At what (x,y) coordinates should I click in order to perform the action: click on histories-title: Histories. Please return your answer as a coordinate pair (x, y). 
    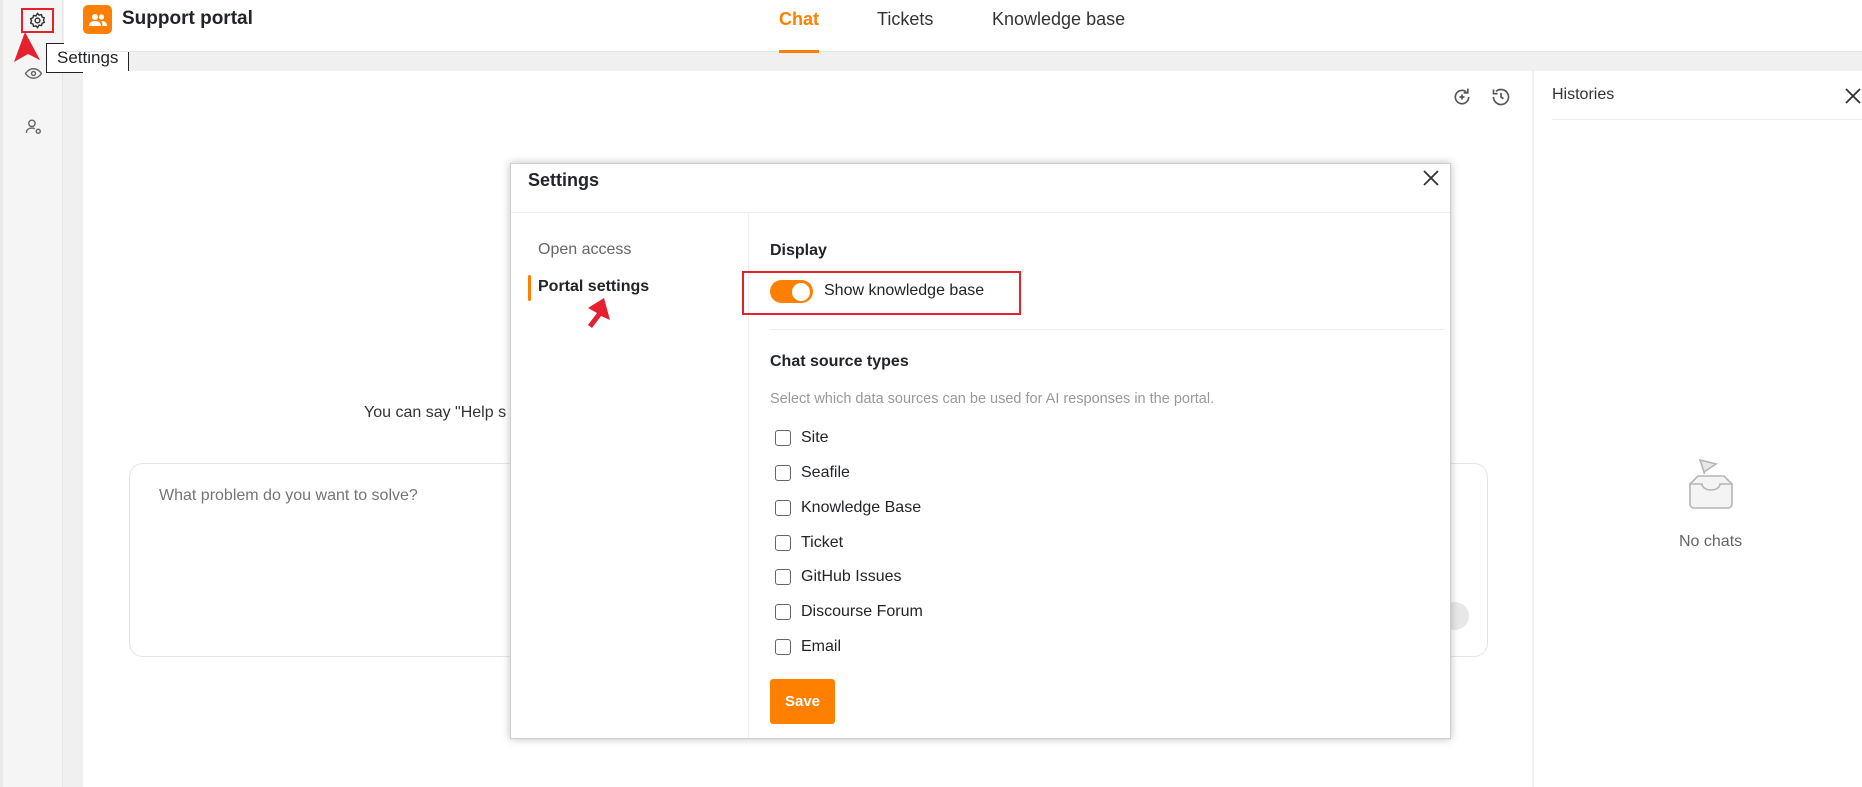
    Looking at the image, I should click on (1583, 94).